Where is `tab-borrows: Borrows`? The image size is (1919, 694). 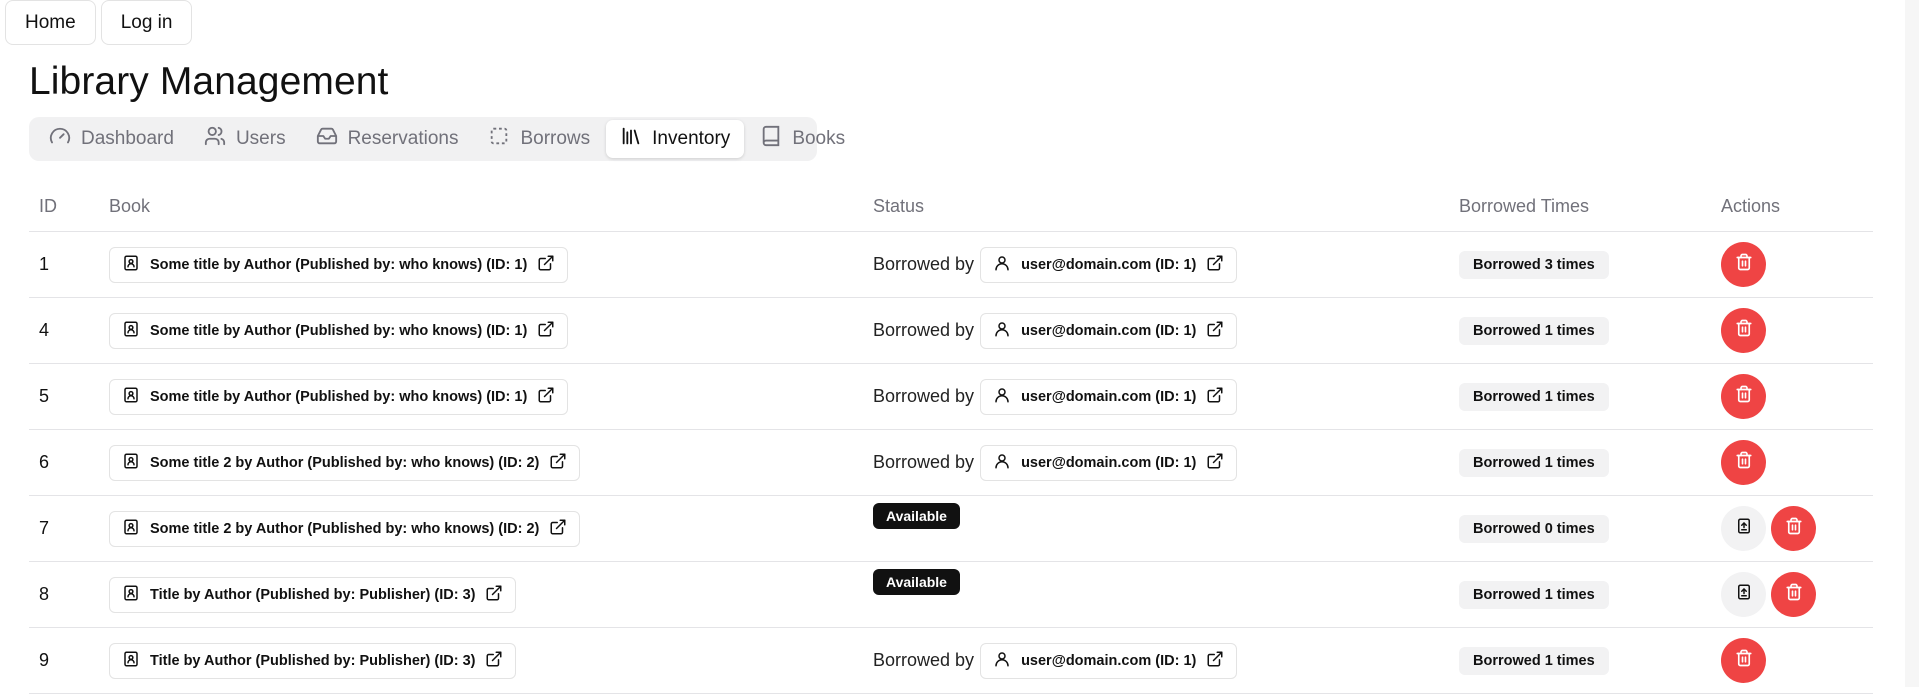
tab-borrows: Borrows is located at coordinates (539, 139).